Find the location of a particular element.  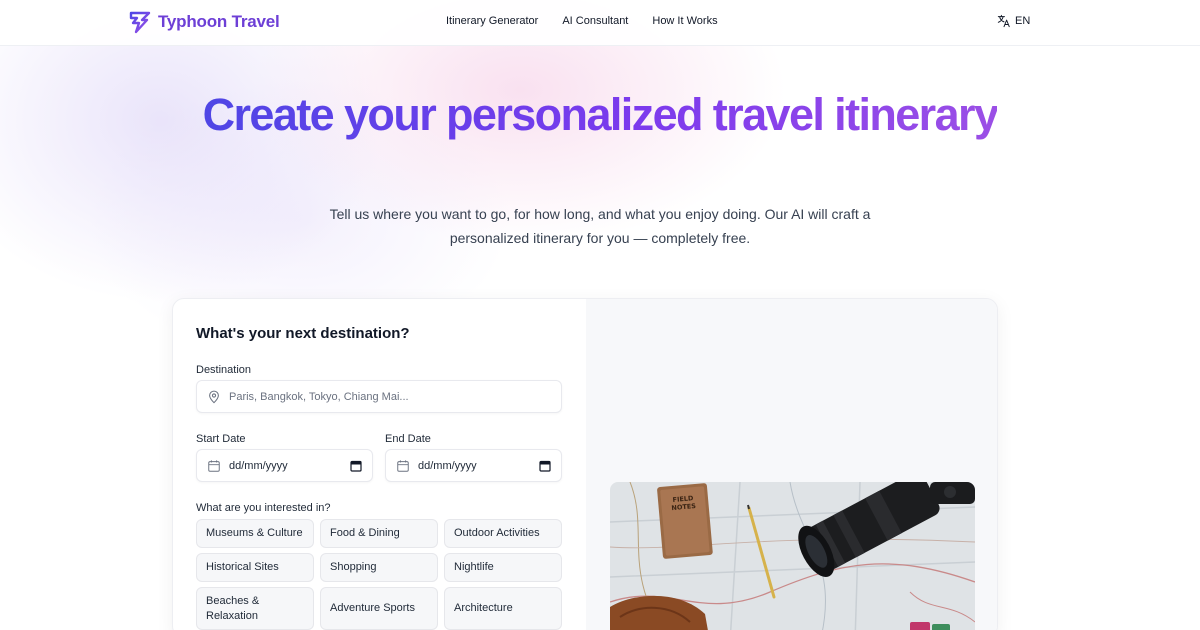

brand-logo-link: Typhoon Travel is located at coordinates (204, 22).